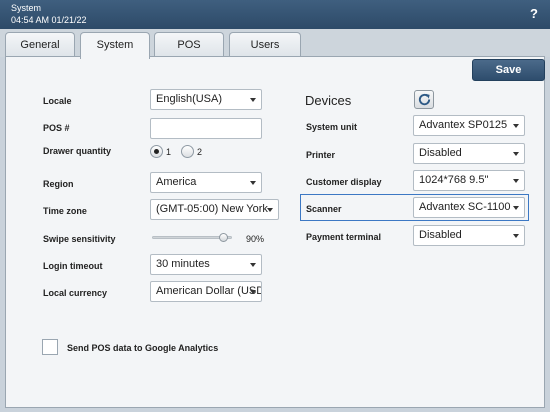  Describe the element at coordinates (463, 125) in the screenshot. I see `system-unit-value: Advantex SP0125` at that location.